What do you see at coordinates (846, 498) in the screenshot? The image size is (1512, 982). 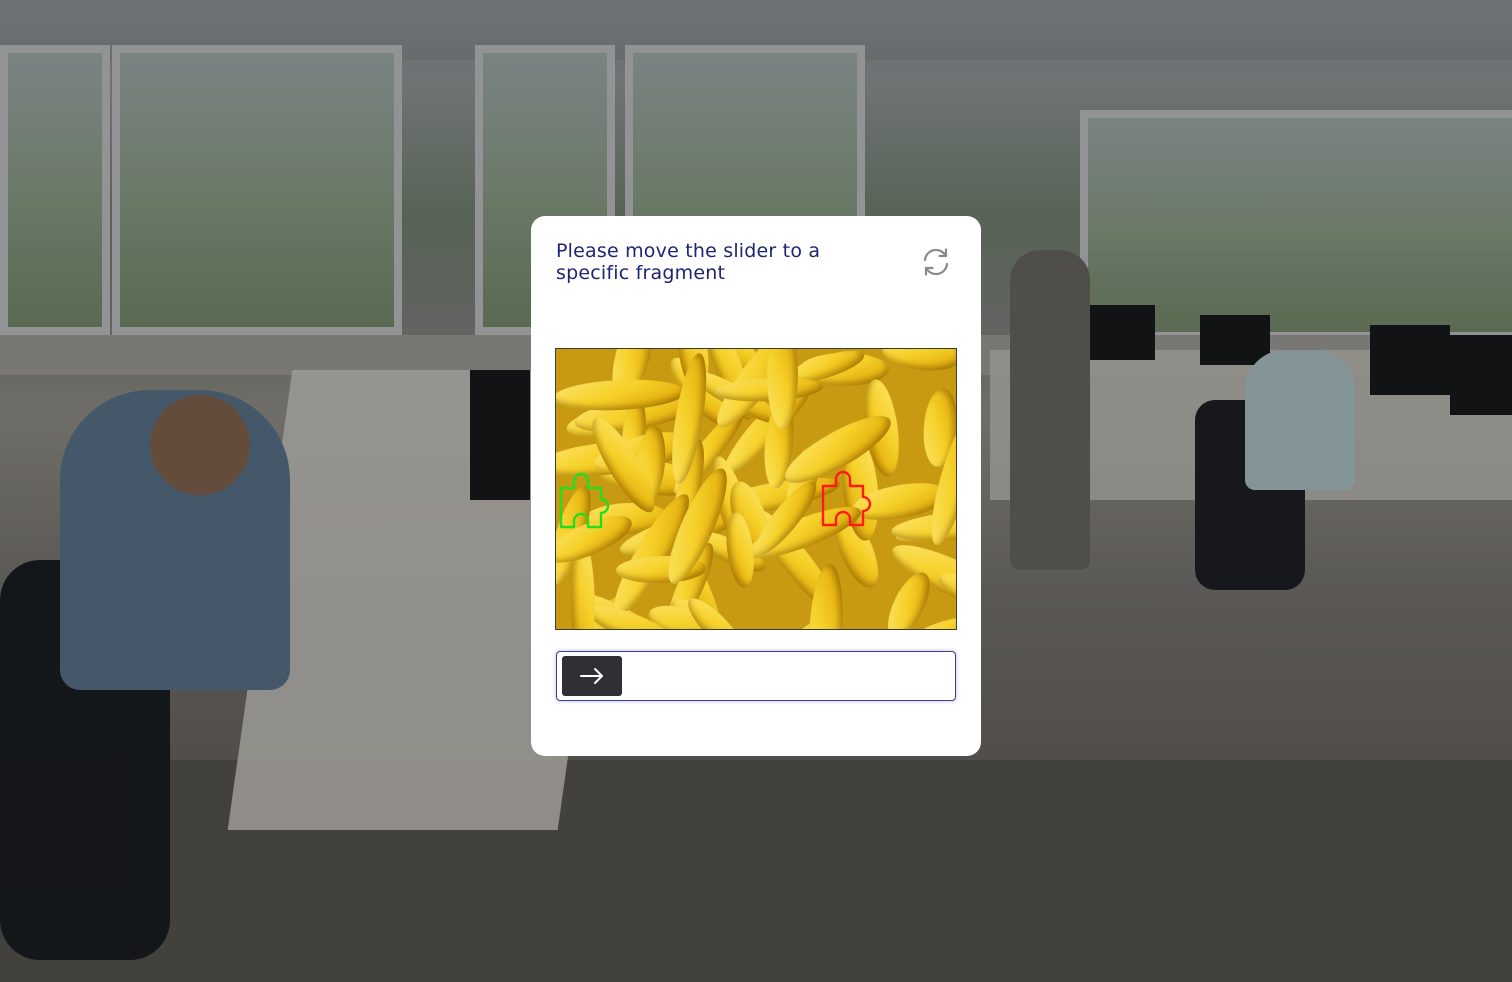 I see `target-puzzle-slot` at bounding box center [846, 498].